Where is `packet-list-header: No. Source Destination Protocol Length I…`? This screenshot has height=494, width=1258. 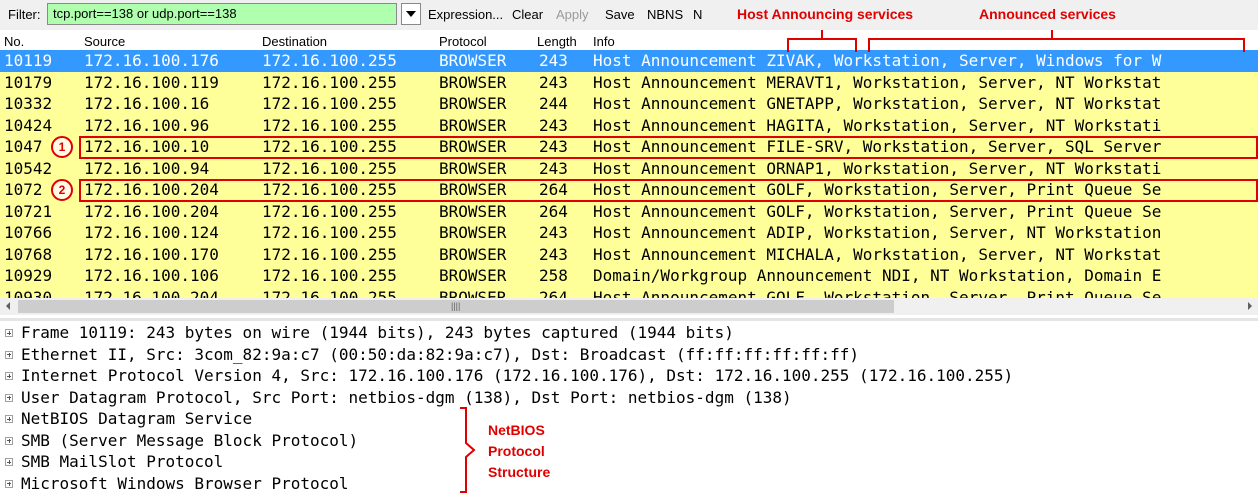 packet-list-header: No. Source Destination Protocol Length I… is located at coordinates (629, 41).